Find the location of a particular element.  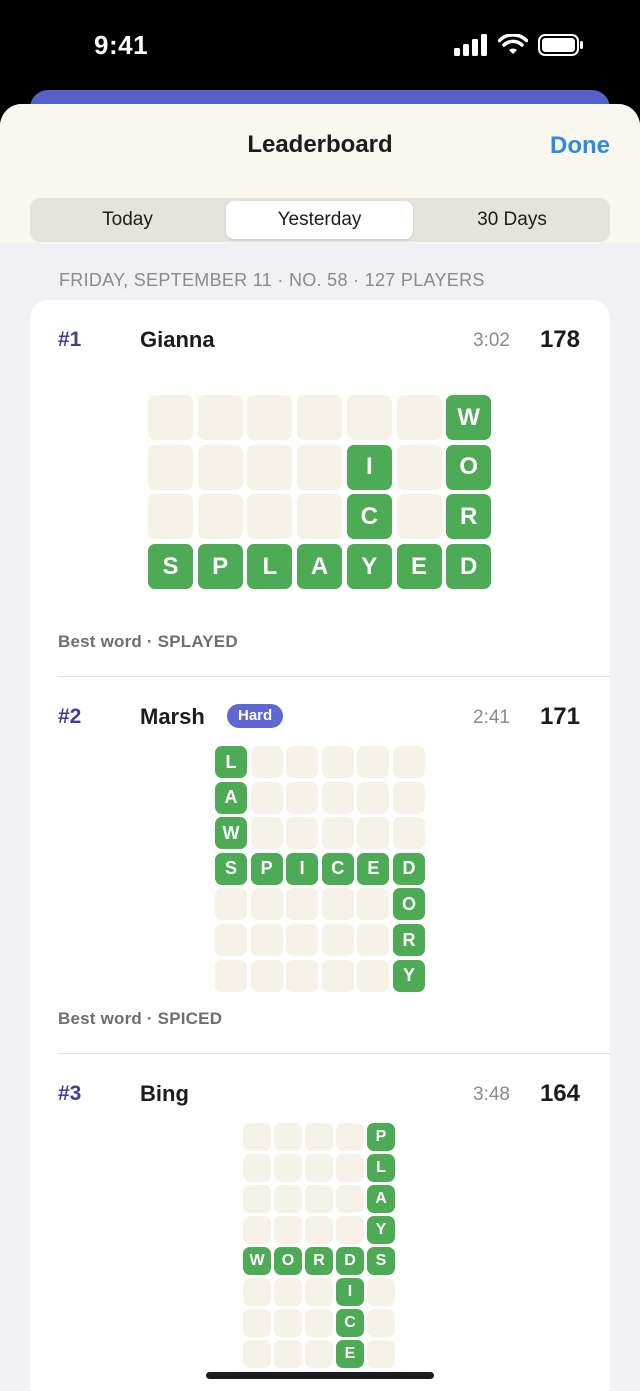

hard-mode-badge: Hard is located at coordinates (255, 716).